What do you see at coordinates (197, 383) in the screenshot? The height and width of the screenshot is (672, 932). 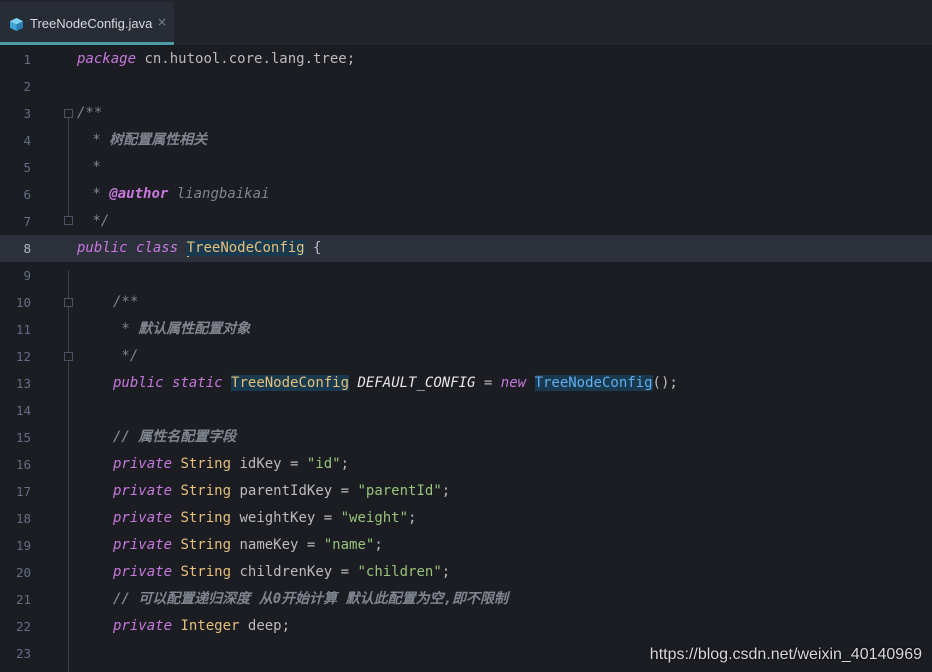 I see `keyword: static` at bounding box center [197, 383].